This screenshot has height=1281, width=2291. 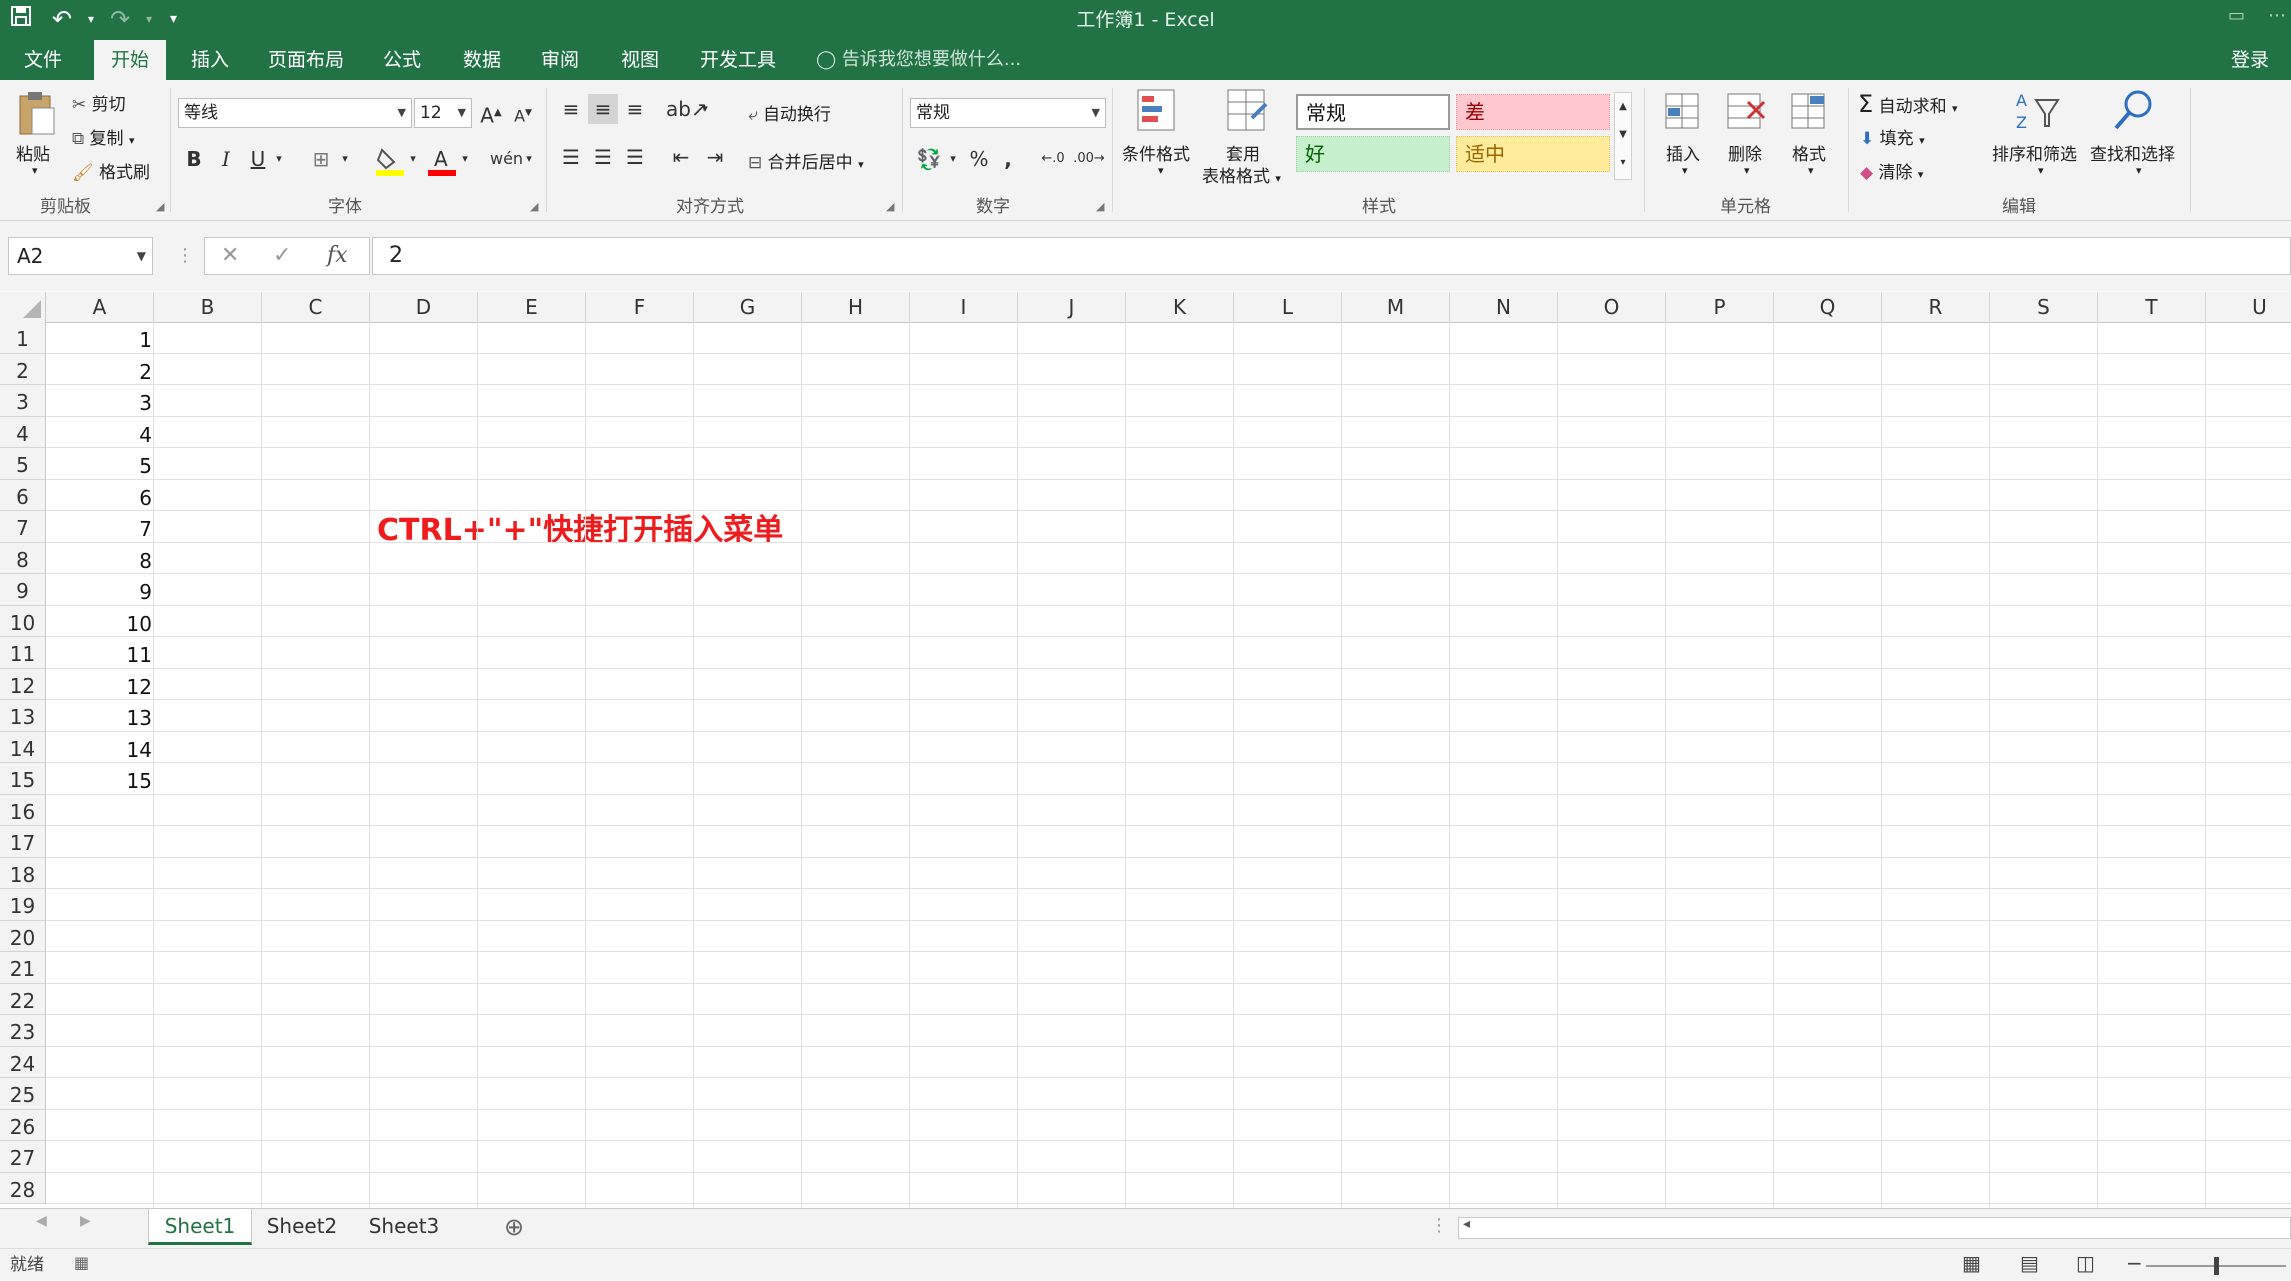 I want to click on cancel-icon: ✕, so click(x=230, y=256).